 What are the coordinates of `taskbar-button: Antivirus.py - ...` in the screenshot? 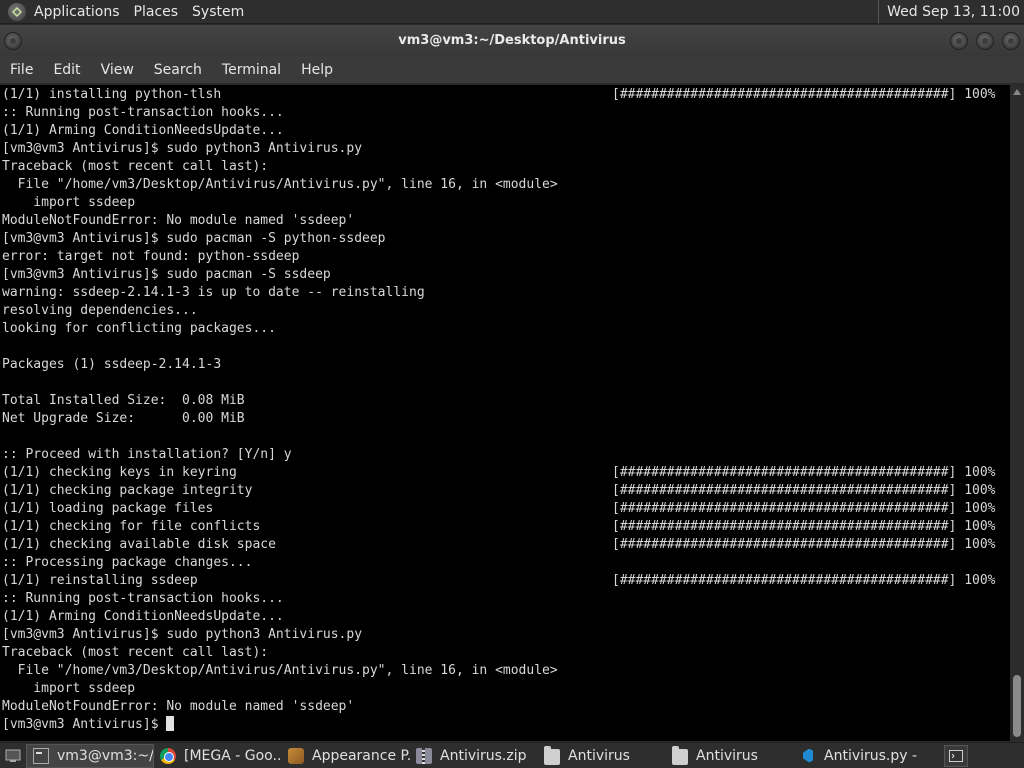 It's located at (858, 756).